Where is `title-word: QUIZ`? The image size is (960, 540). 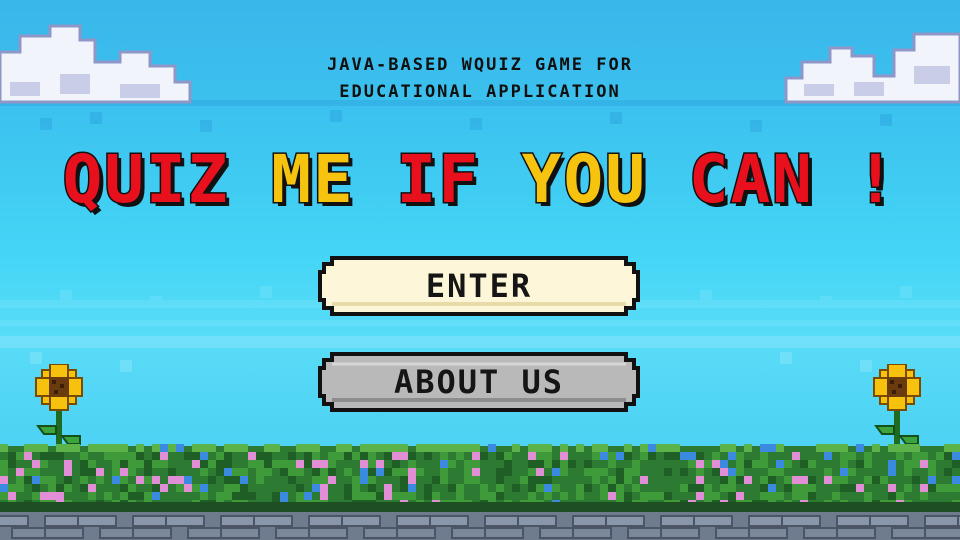 title-word: QUIZ is located at coordinates (145, 180).